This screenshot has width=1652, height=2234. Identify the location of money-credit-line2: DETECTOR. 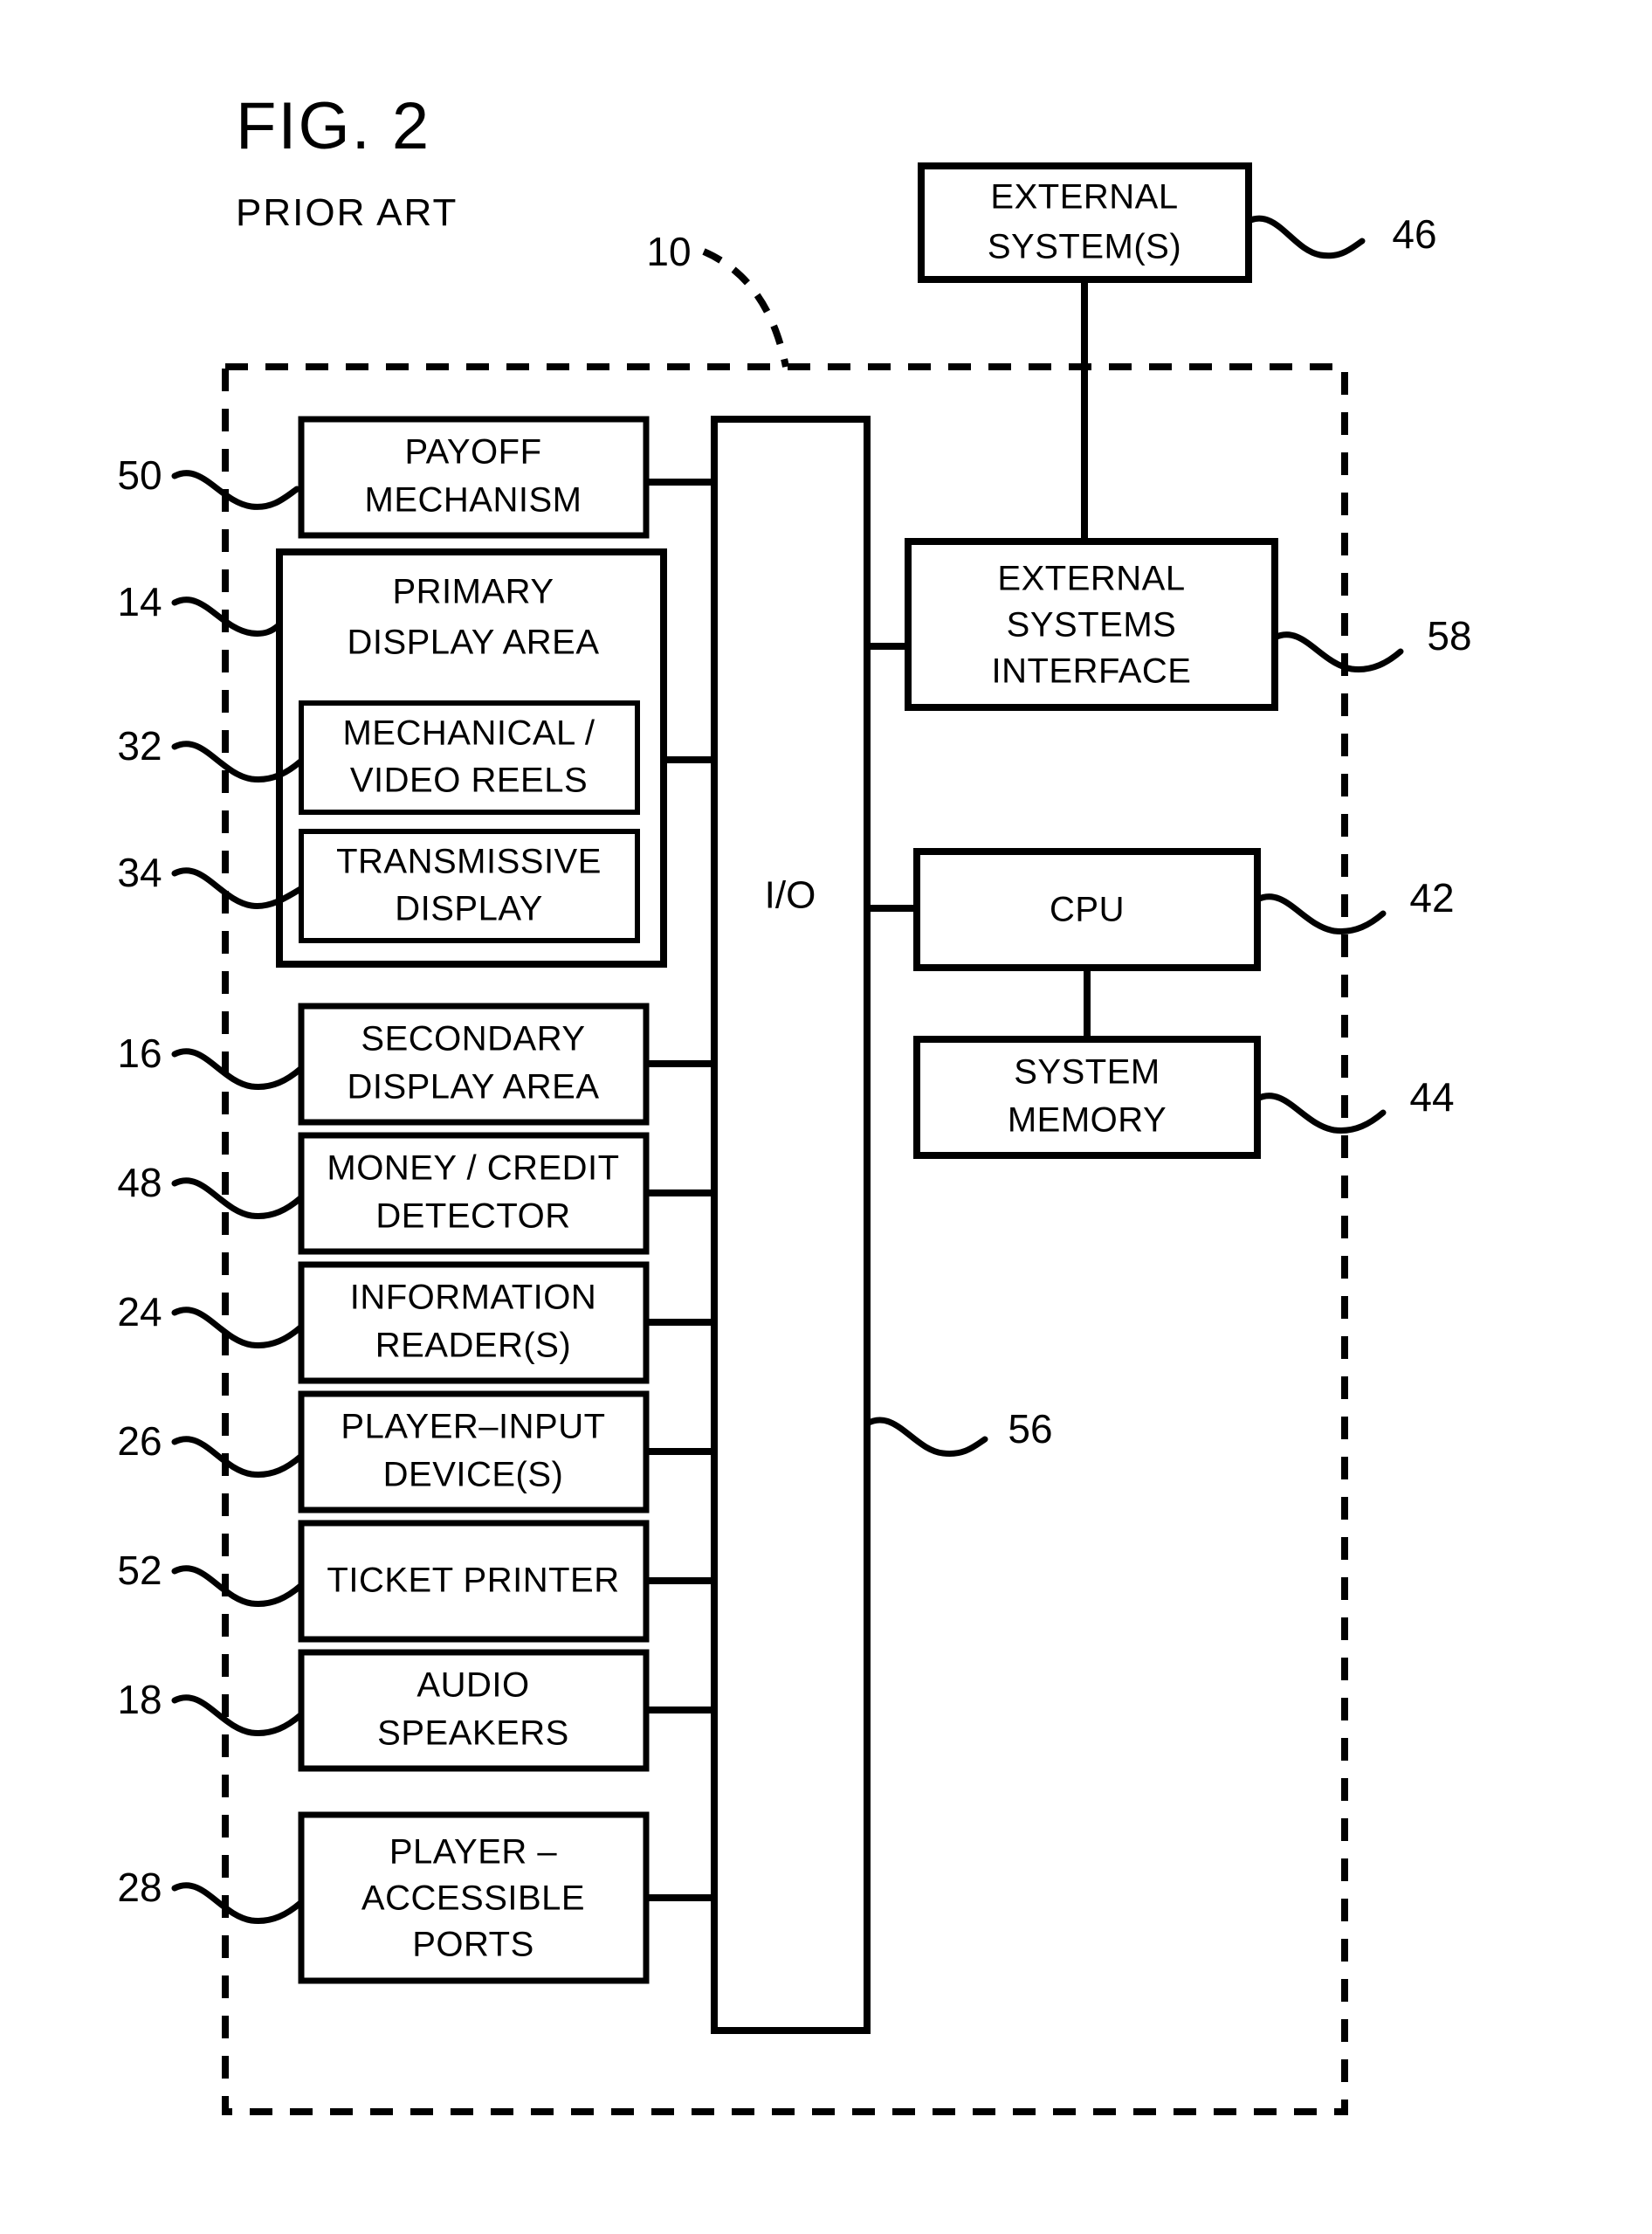
(472, 1216).